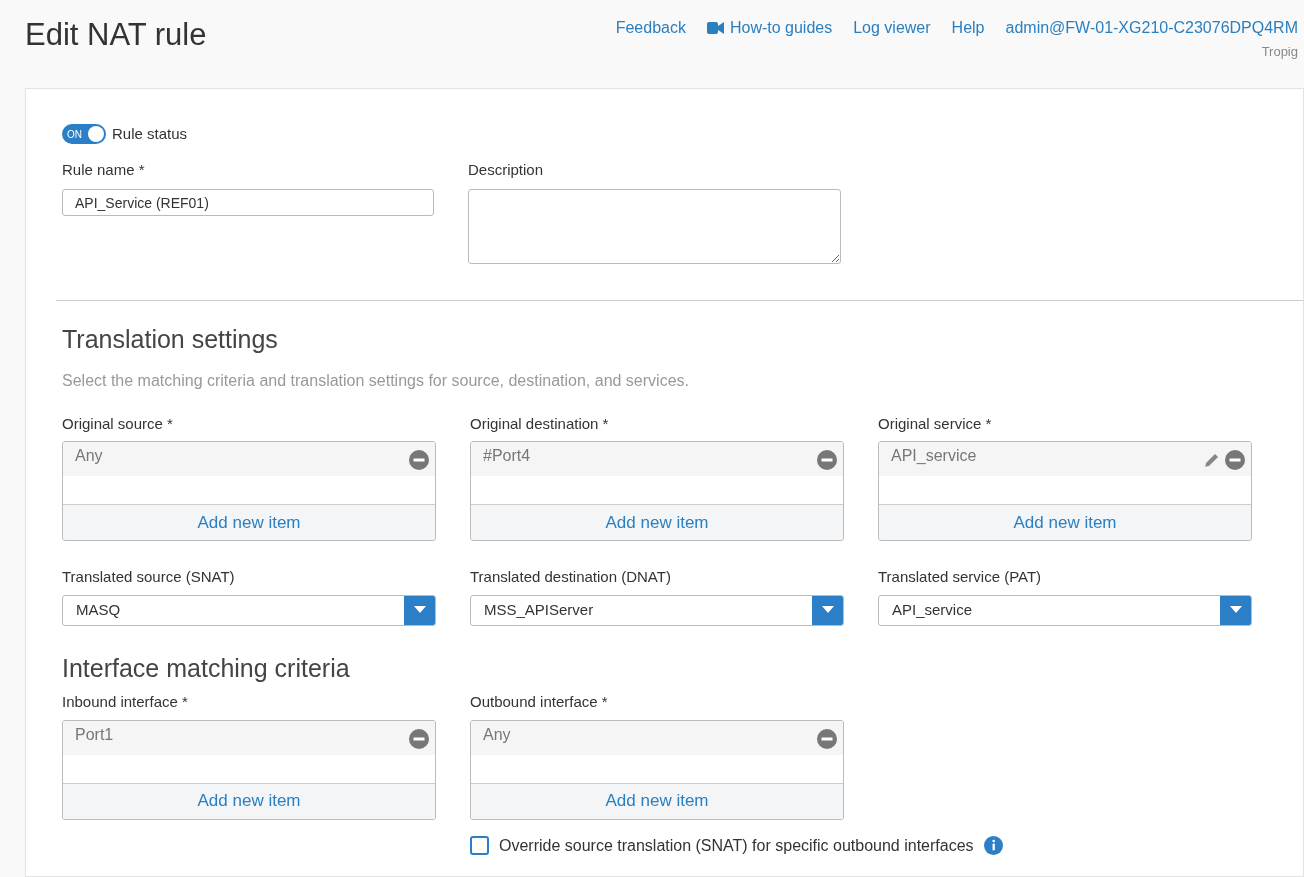  What do you see at coordinates (1065, 610) in the screenshot?
I see `dropdown: API_service` at bounding box center [1065, 610].